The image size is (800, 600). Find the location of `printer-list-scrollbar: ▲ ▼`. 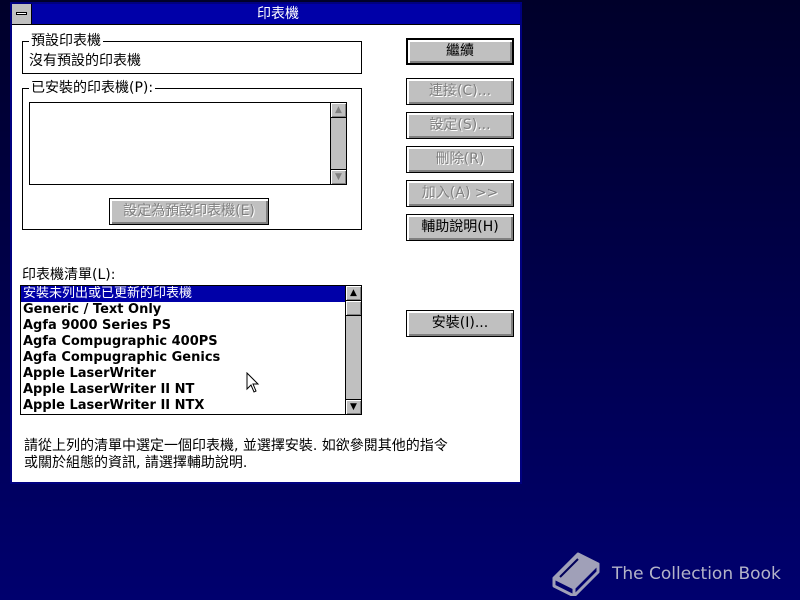

printer-list-scrollbar: ▲ ▼ is located at coordinates (353, 350).